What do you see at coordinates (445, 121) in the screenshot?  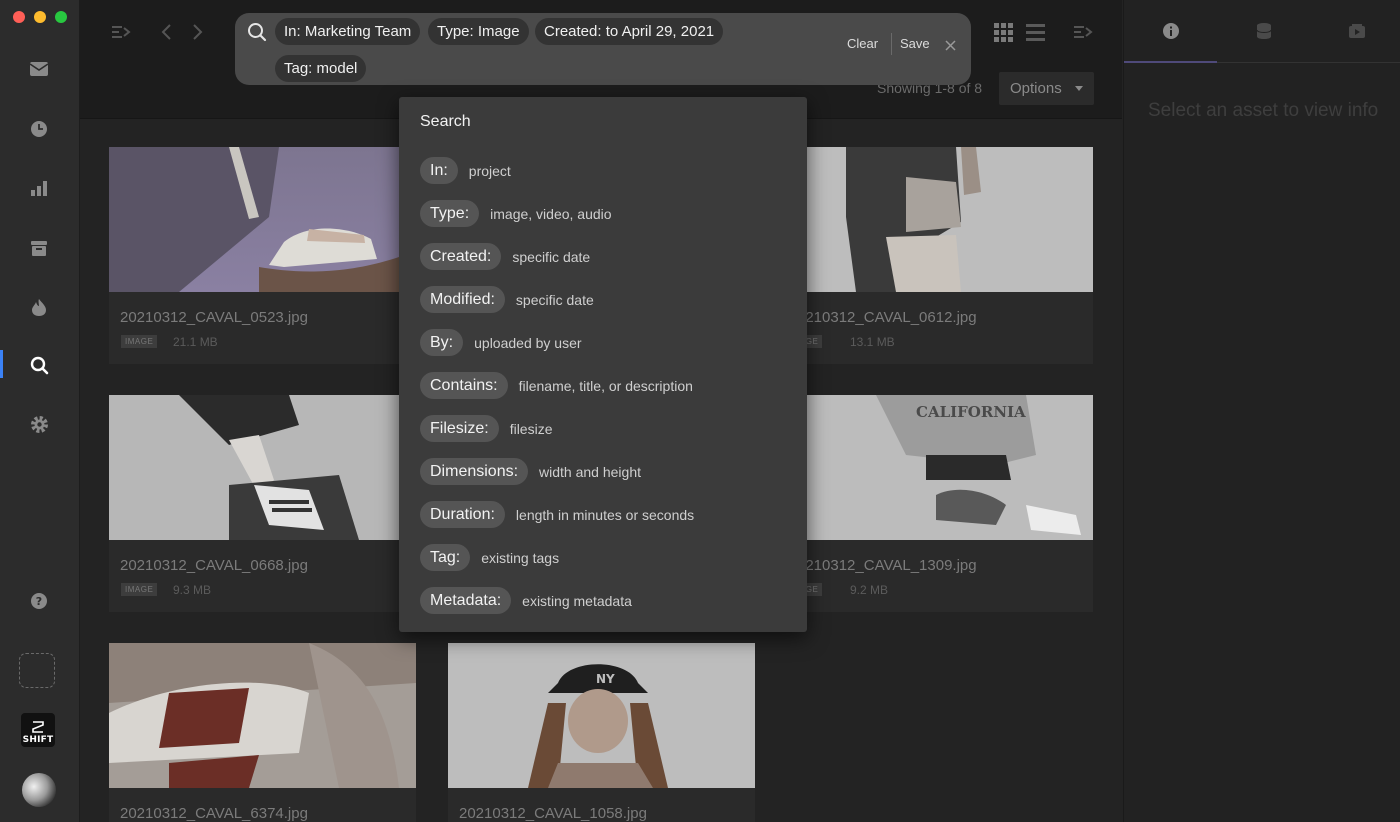 I see `dropdown-title: Search` at bounding box center [445, 121].